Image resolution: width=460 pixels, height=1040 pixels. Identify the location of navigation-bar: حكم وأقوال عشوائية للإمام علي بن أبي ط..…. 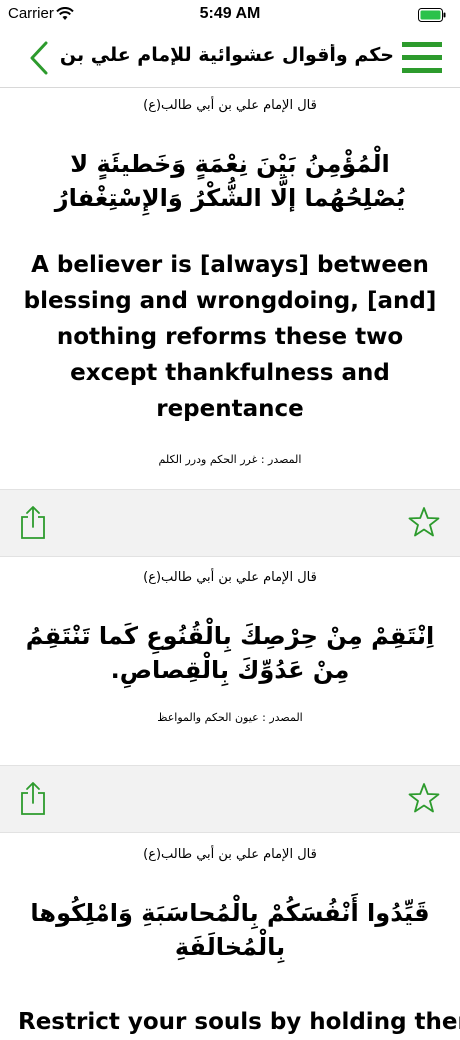
(230, 59).